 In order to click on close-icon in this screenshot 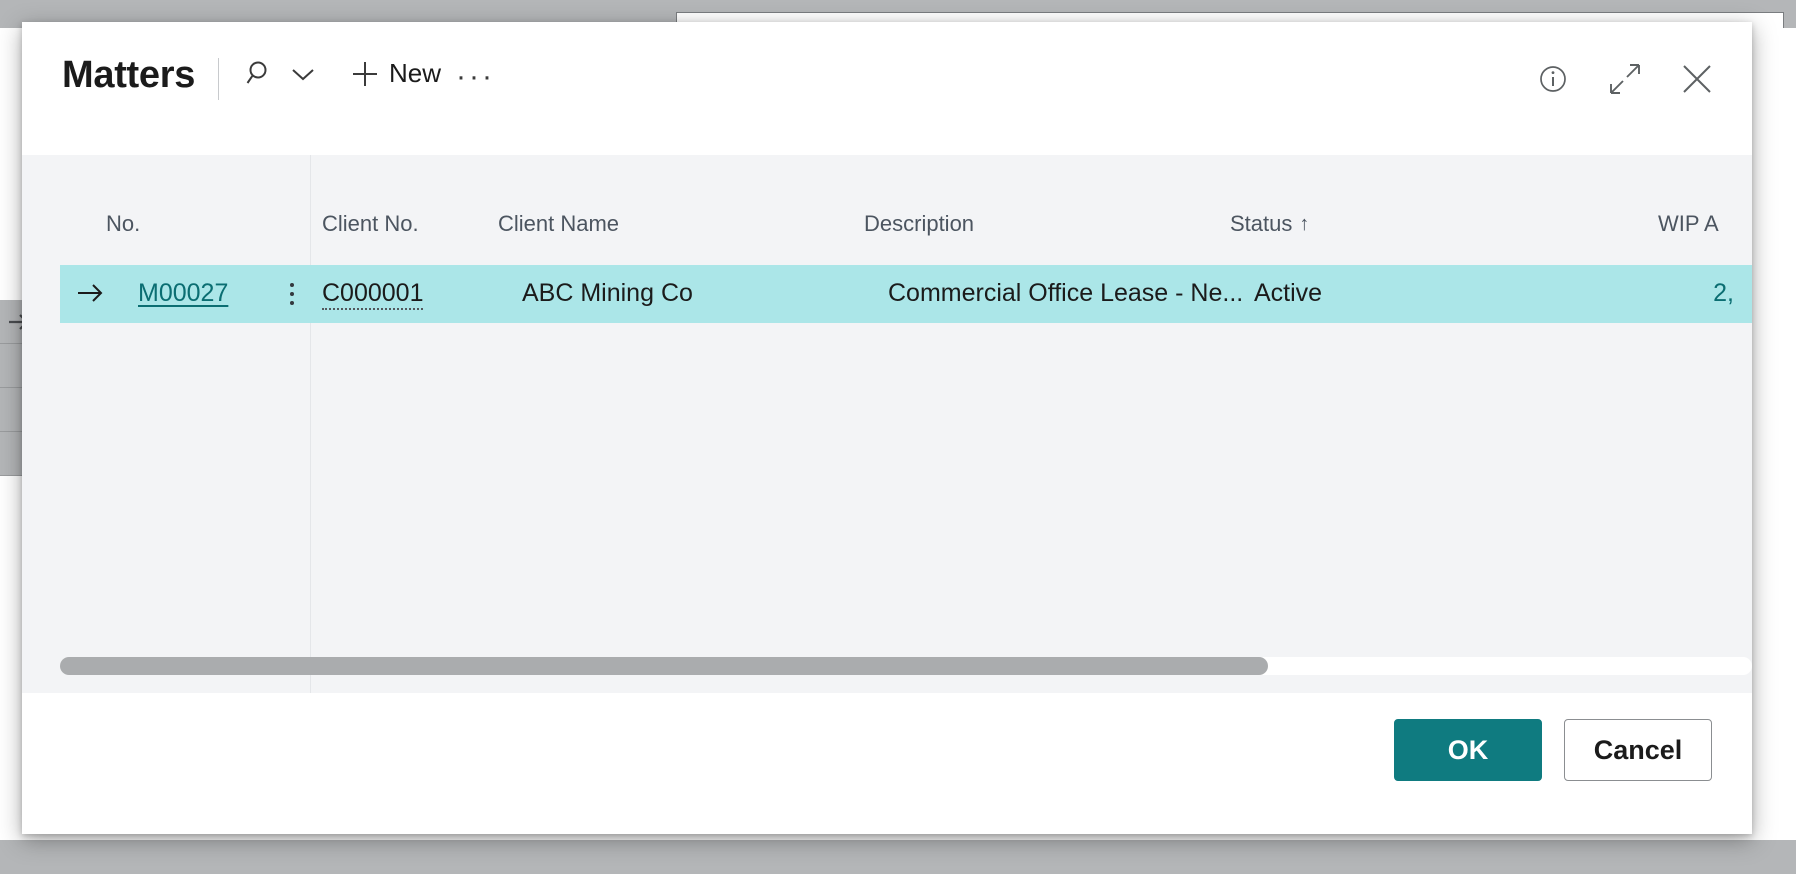, I will do `click(1697, 79)`.